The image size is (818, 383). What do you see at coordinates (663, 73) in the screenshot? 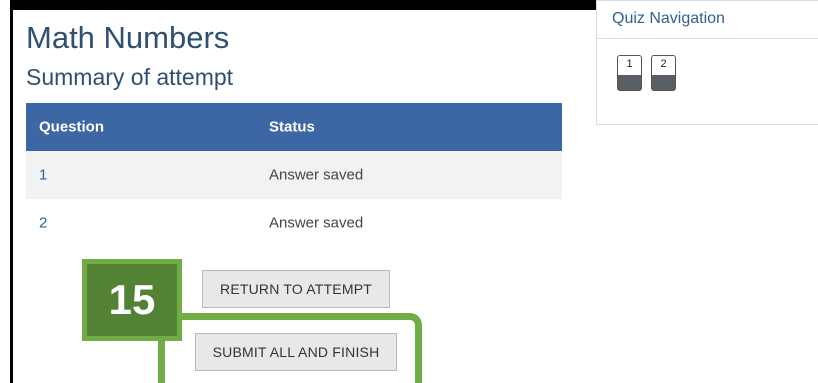
I see `quiz-nav-button-2: 2` at bounding box center [663, 73].